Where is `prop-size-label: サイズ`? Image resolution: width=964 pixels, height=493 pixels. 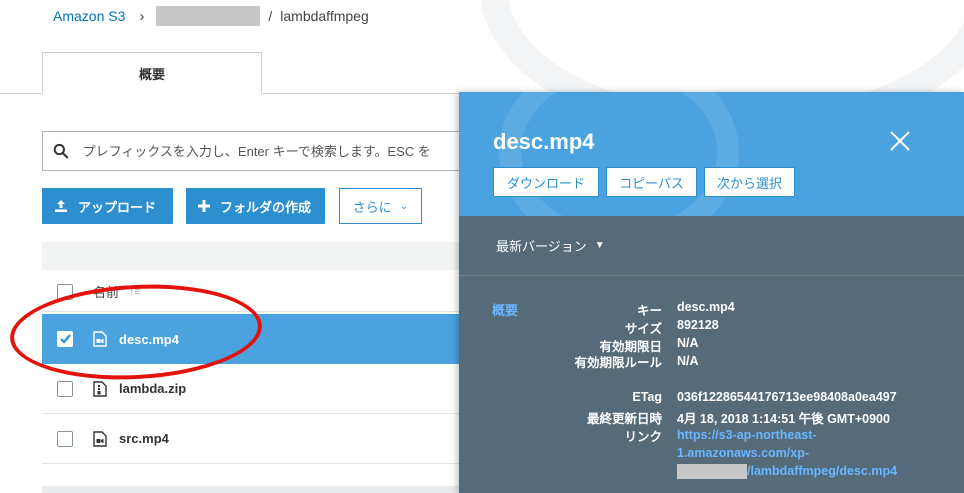 prop-size-label: サイズ is located at coordinates (643, 329).